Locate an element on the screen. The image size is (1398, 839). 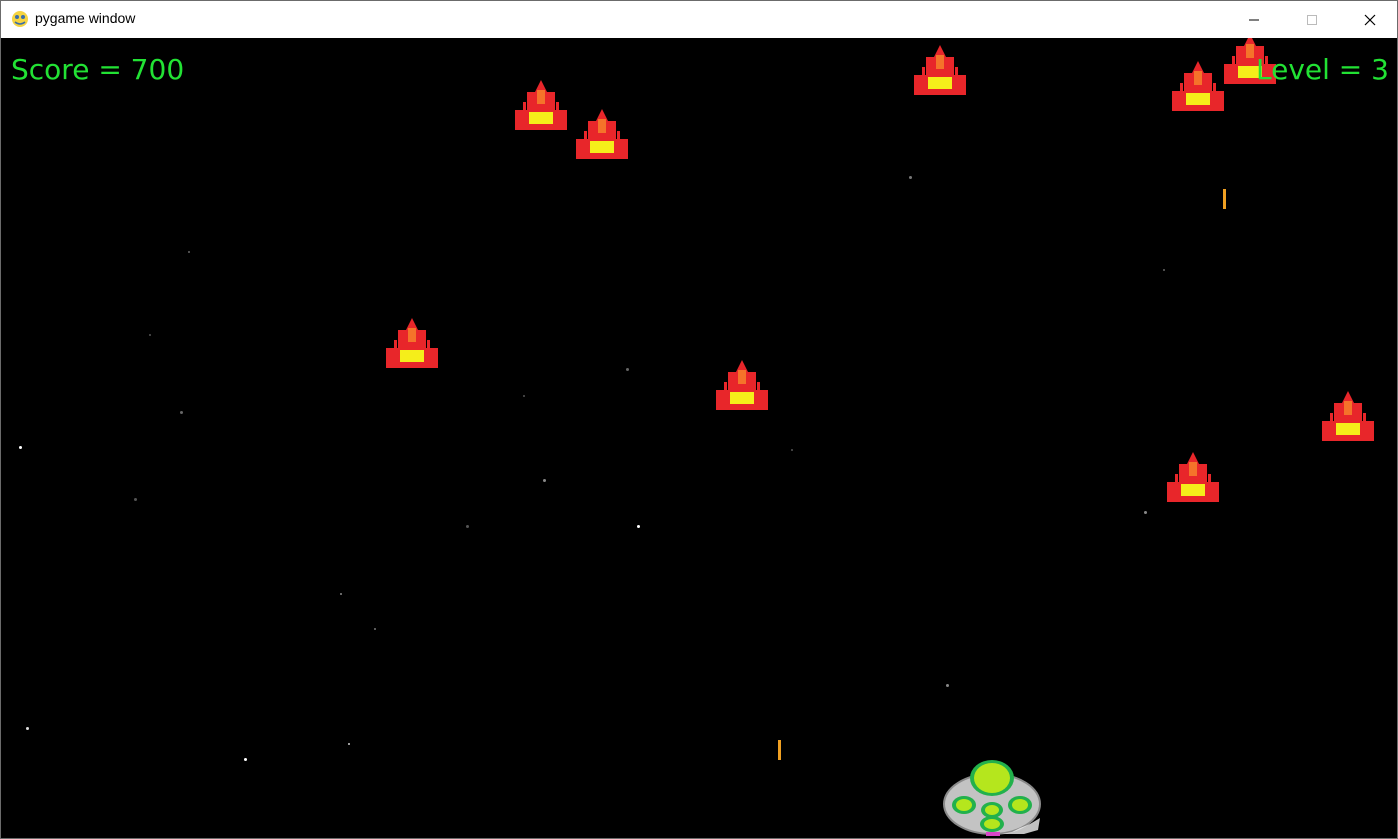
maximize-button is located at coordinates (1312, 19).